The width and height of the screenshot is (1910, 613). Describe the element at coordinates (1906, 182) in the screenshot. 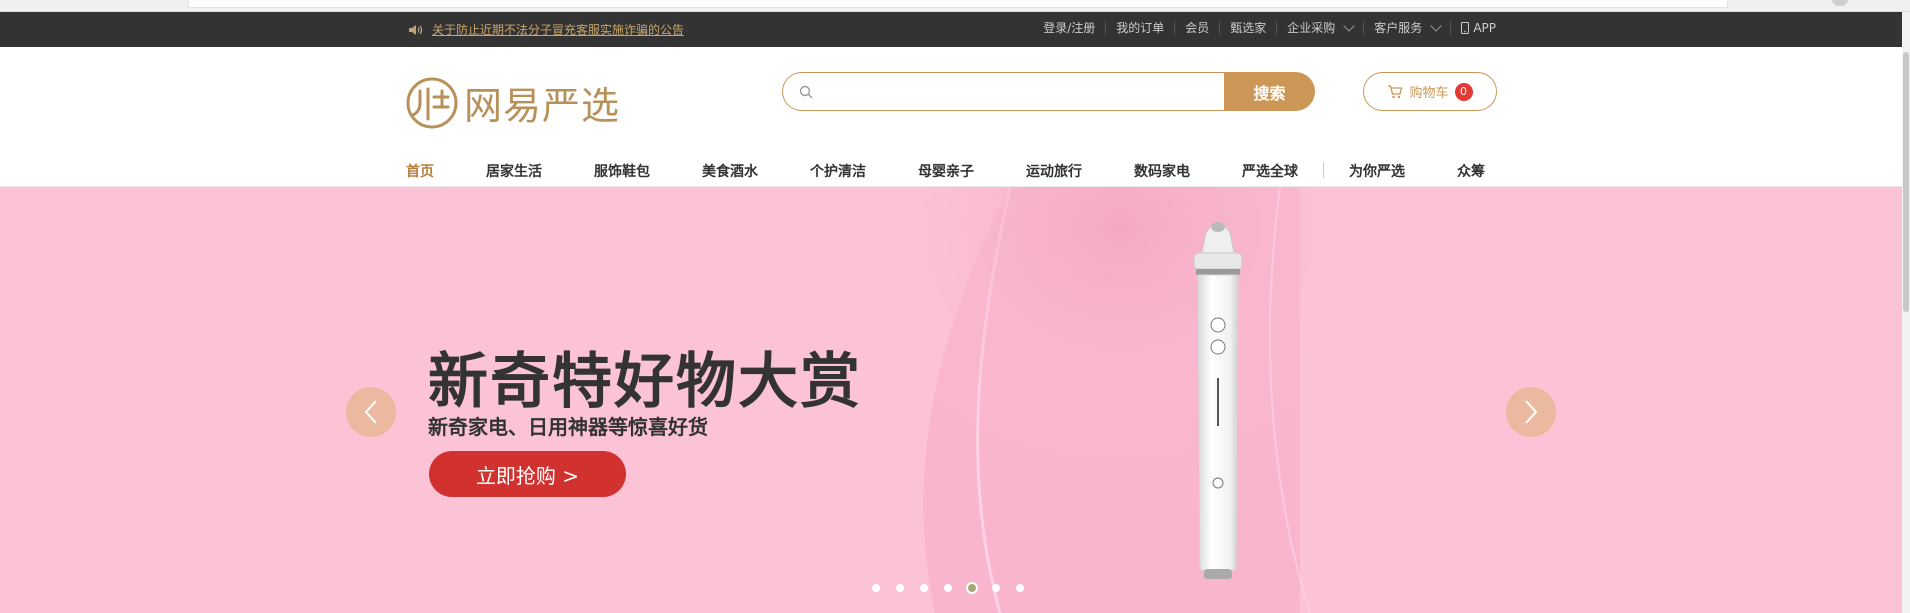

I see `scrollbar-thumb` at that location.